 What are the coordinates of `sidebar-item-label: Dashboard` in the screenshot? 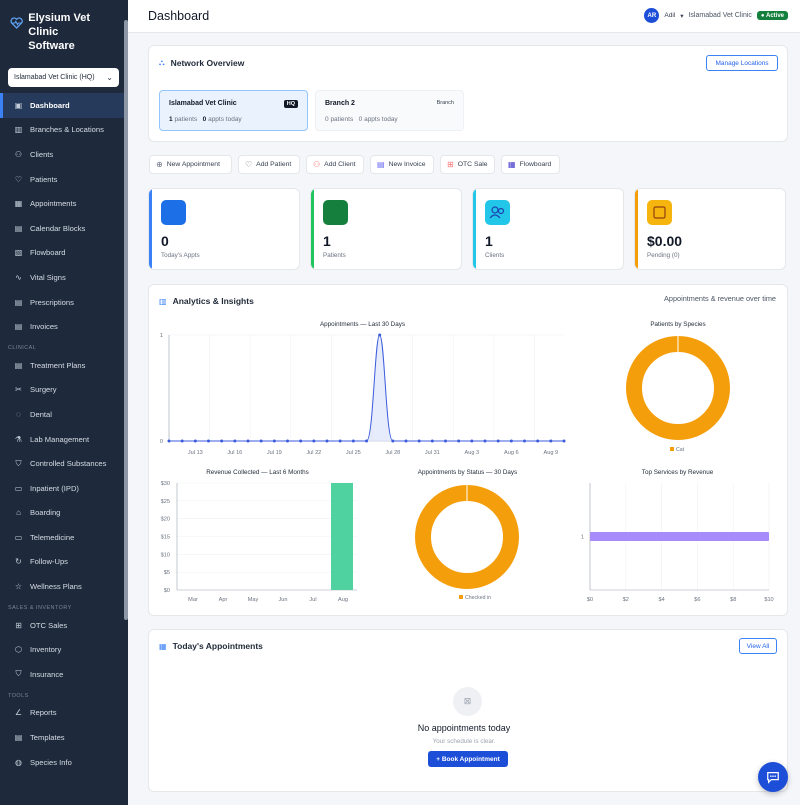 It's located at (50, 105).